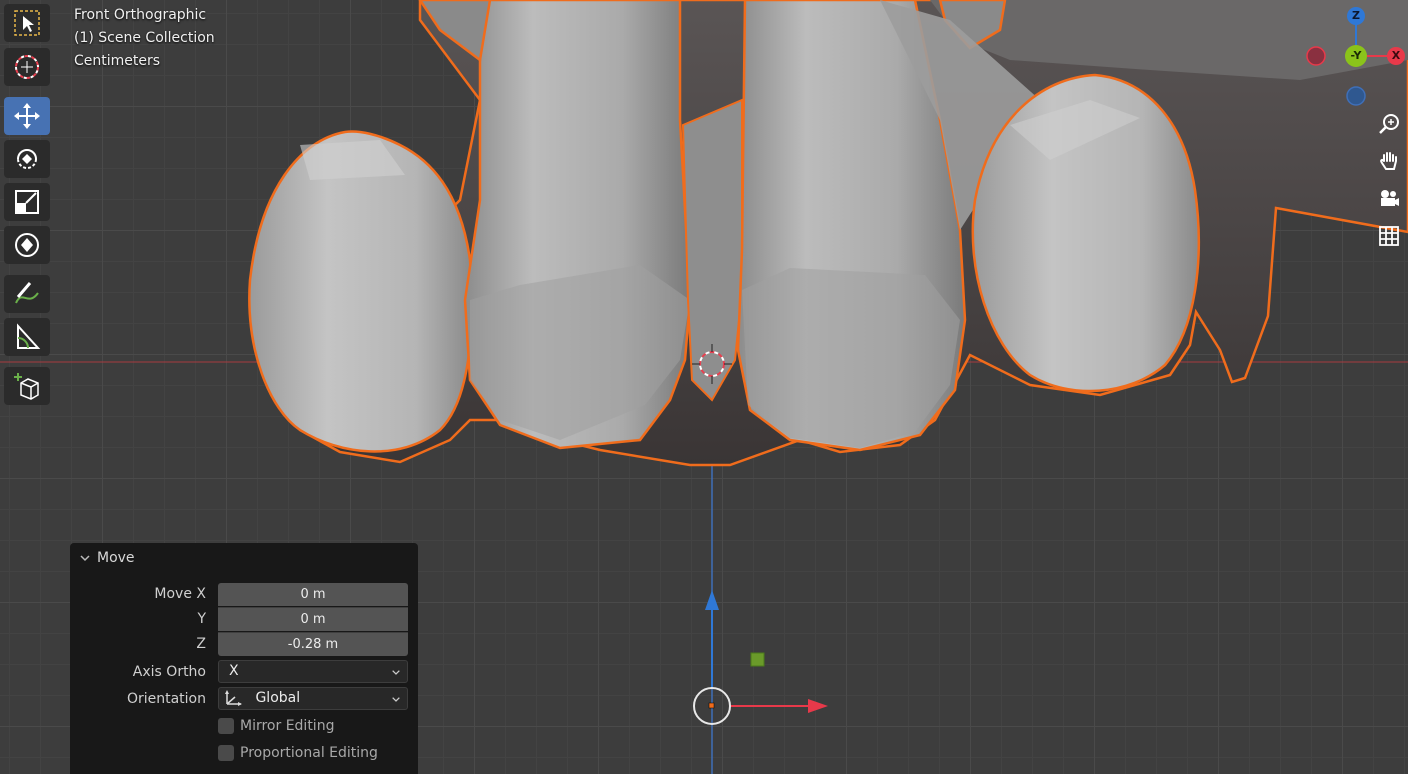 Image resolution: width=1408 pixels, height=774 pixels. I want to click on view-name: Front Orthographic, so click(140, 15).